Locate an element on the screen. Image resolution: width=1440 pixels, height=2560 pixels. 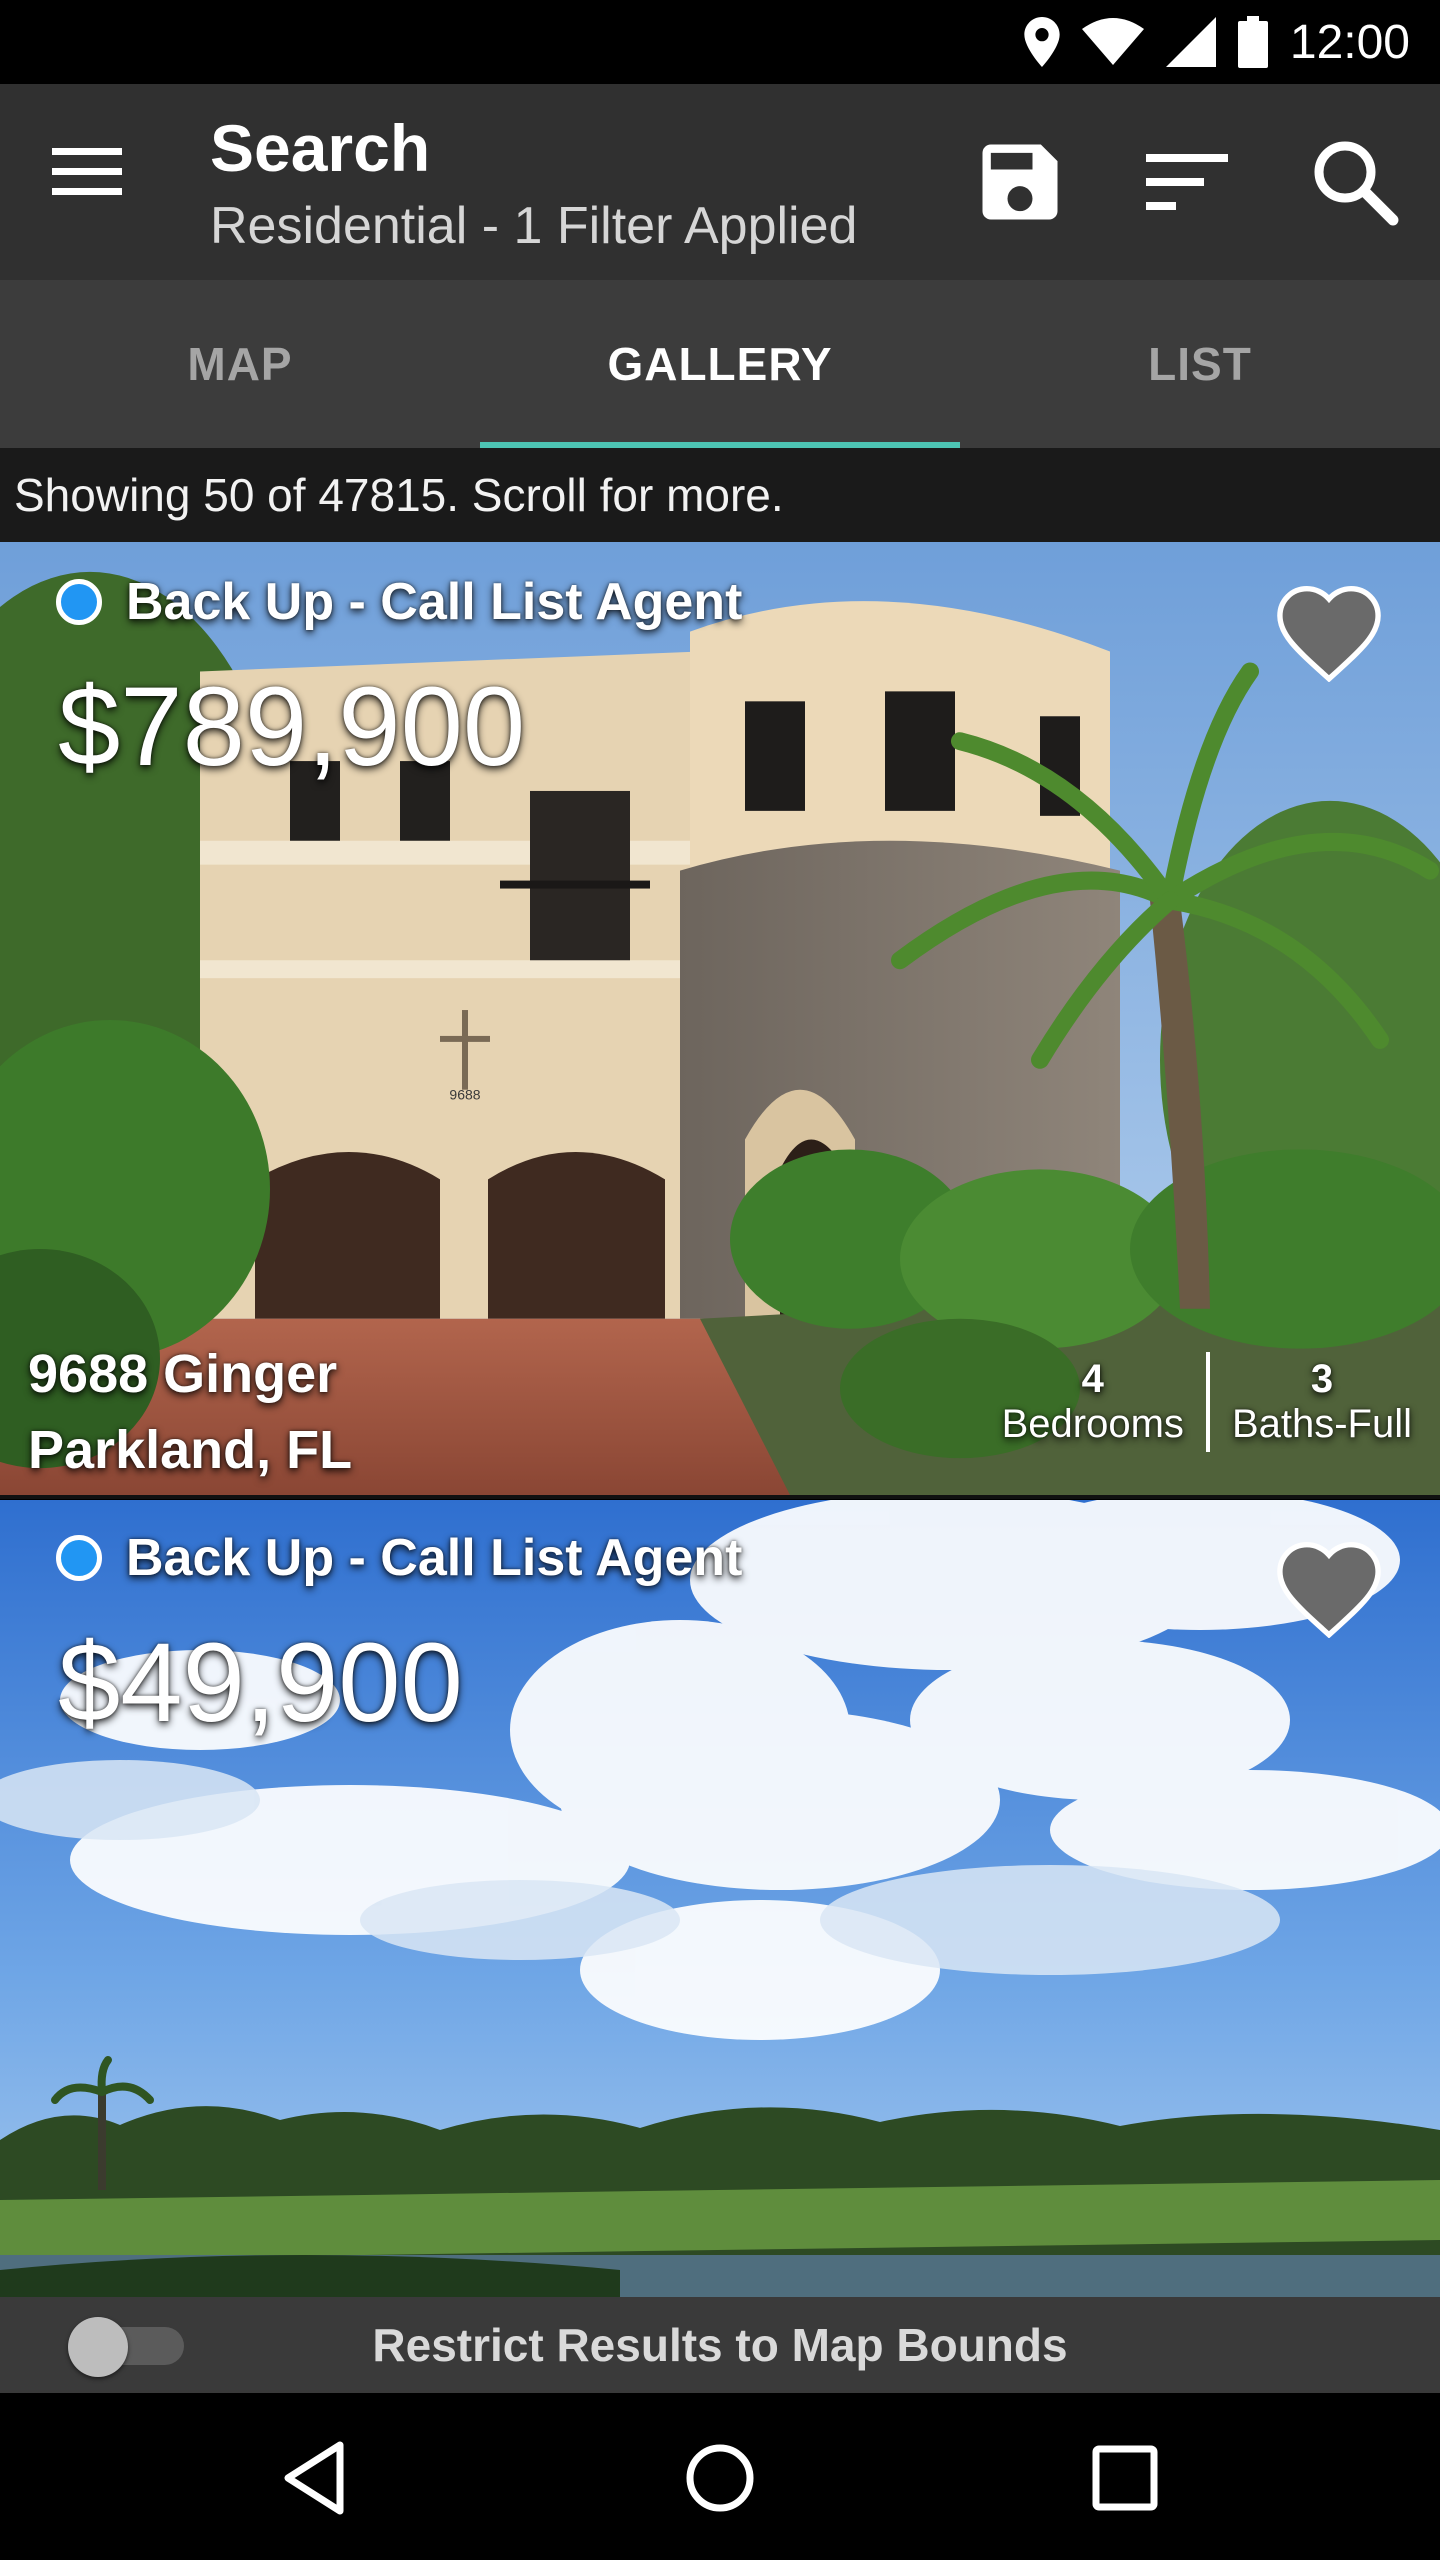
listing-price: $49,900 is located at coordinates (260, 1682).